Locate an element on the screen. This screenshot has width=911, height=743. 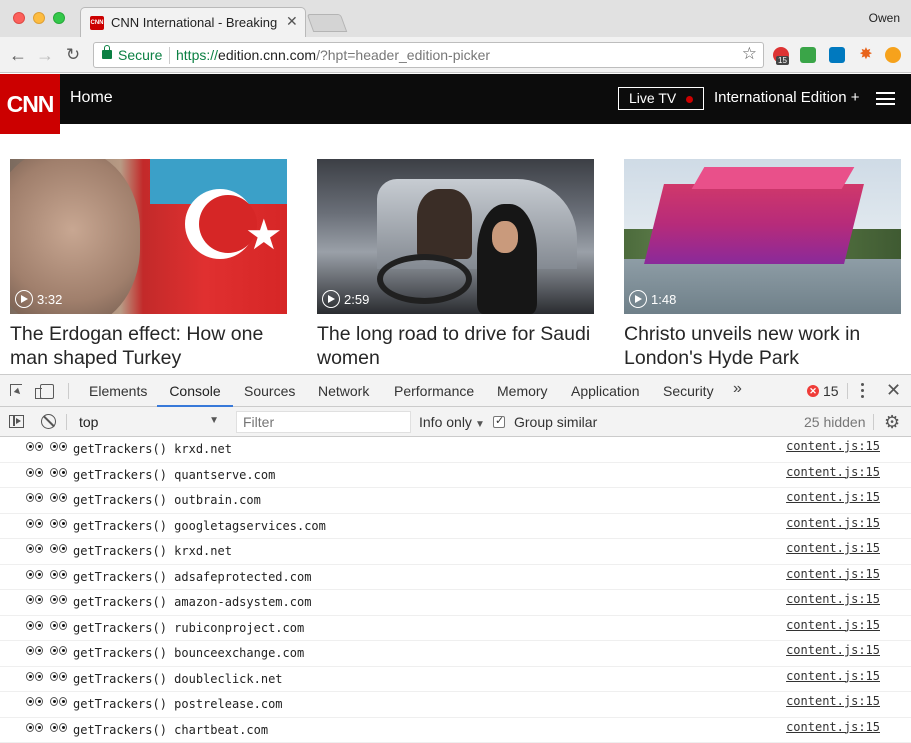
console-log-row: getTrackers() chartbeat.com content.js:15 is located at coordinates (455, 730).